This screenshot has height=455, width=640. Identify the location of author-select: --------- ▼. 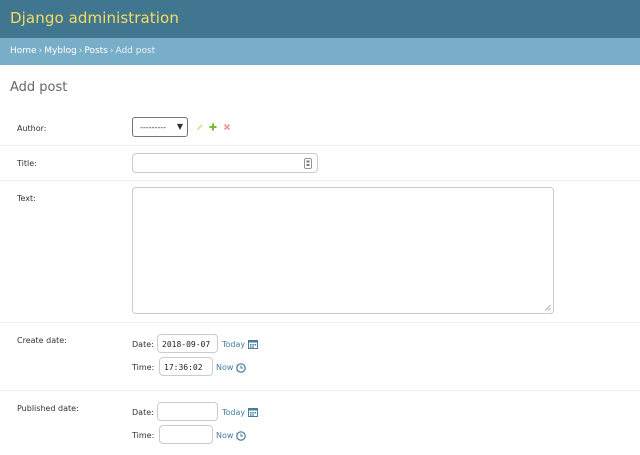
(160, 127).